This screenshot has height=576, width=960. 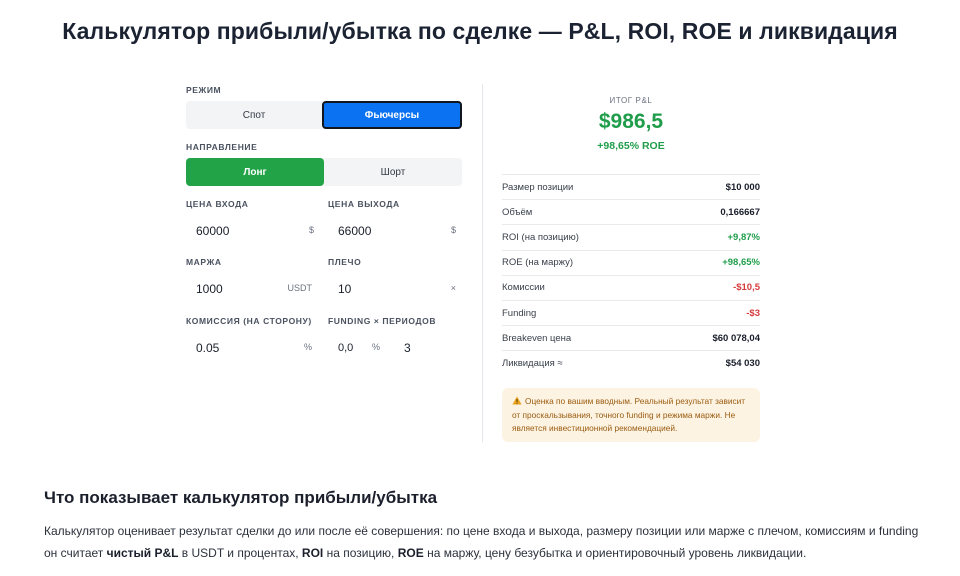 I want to click on metric-value: $54 030, so click(x=742, y=363).